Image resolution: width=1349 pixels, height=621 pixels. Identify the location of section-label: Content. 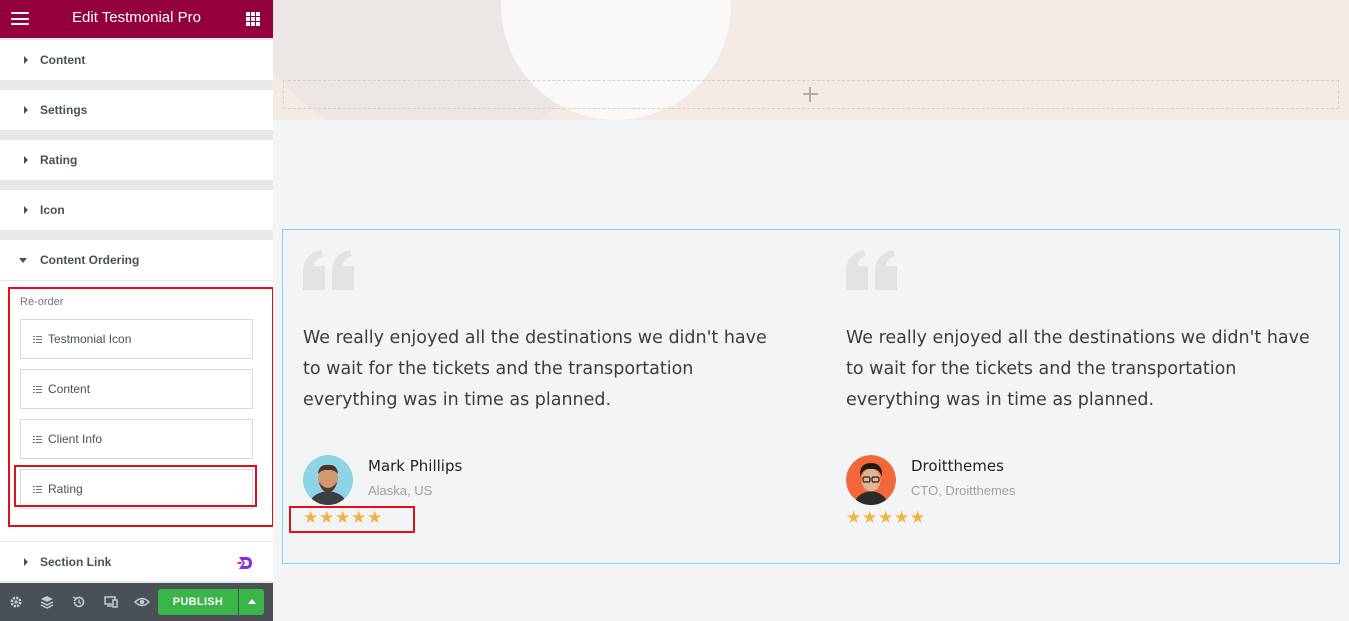
(63, 60).